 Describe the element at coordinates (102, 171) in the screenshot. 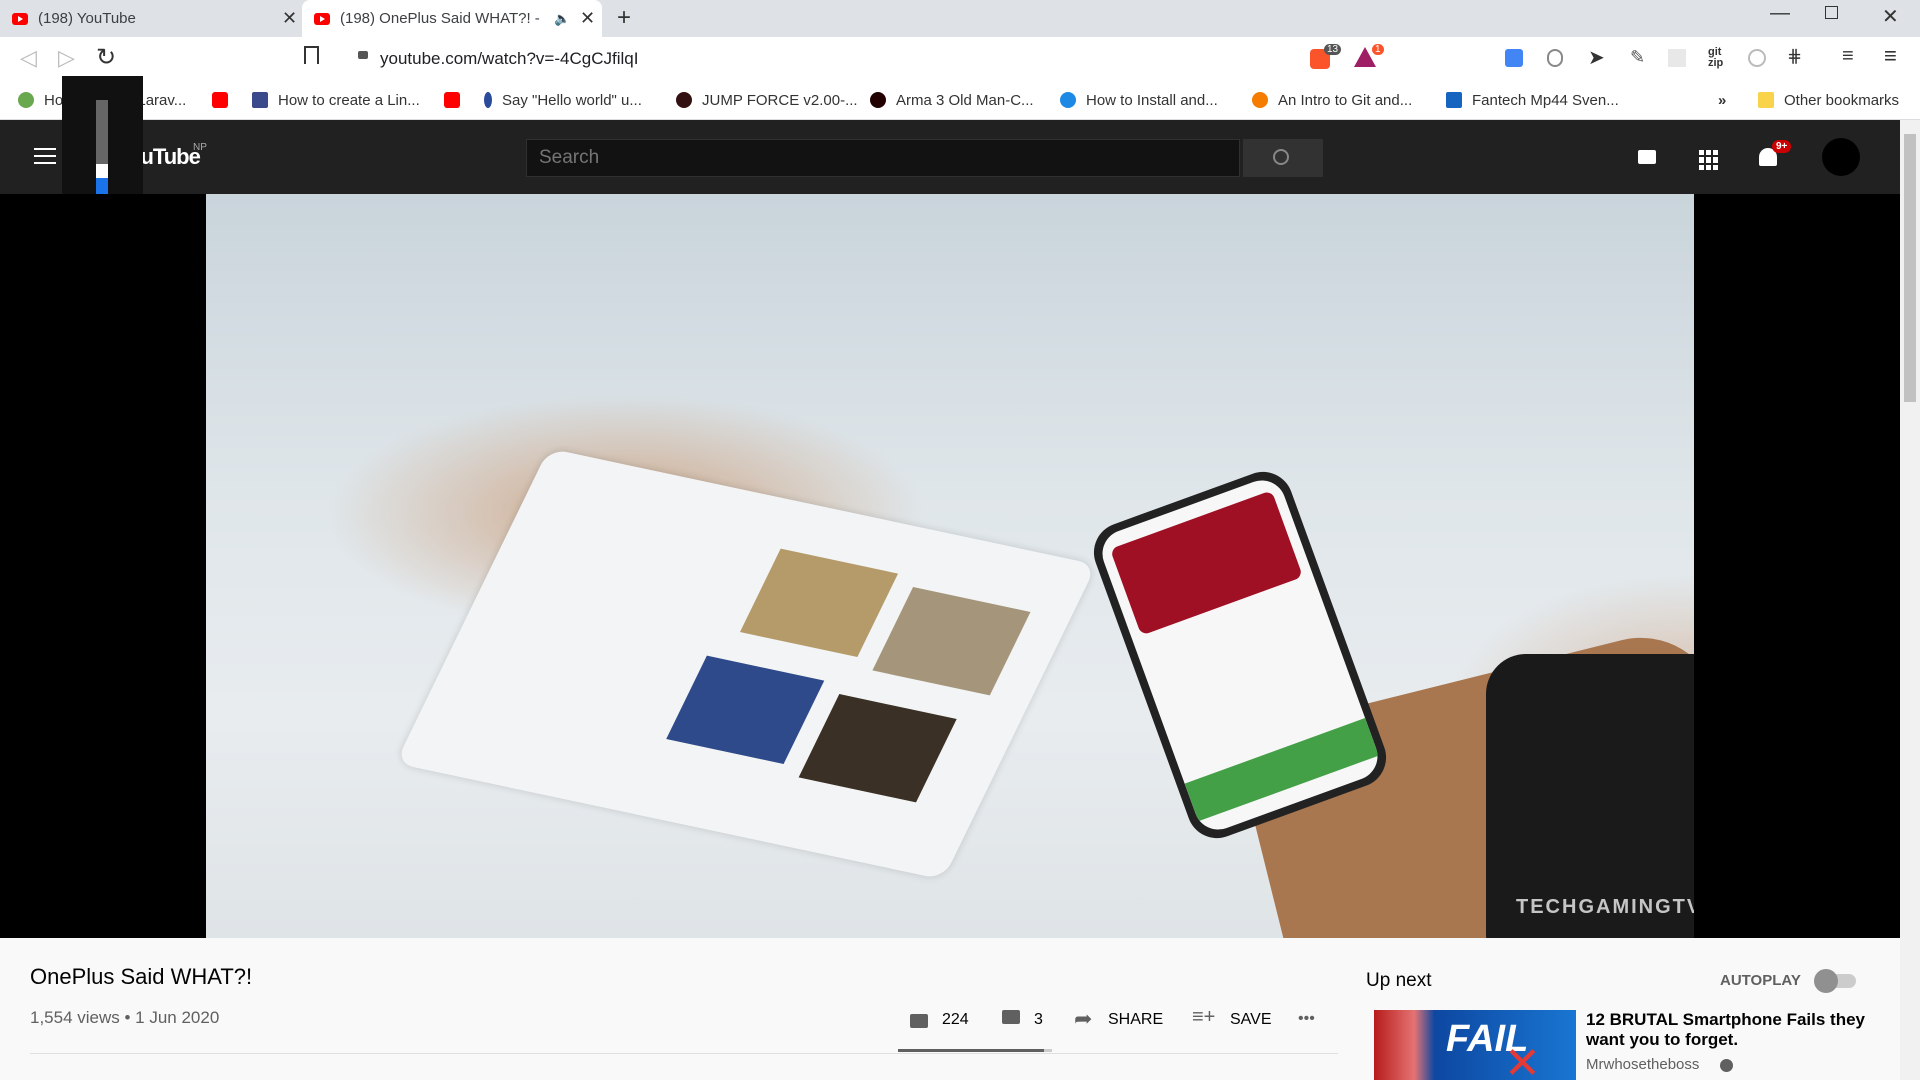

I see `brightness-slider-thumb` at that location.